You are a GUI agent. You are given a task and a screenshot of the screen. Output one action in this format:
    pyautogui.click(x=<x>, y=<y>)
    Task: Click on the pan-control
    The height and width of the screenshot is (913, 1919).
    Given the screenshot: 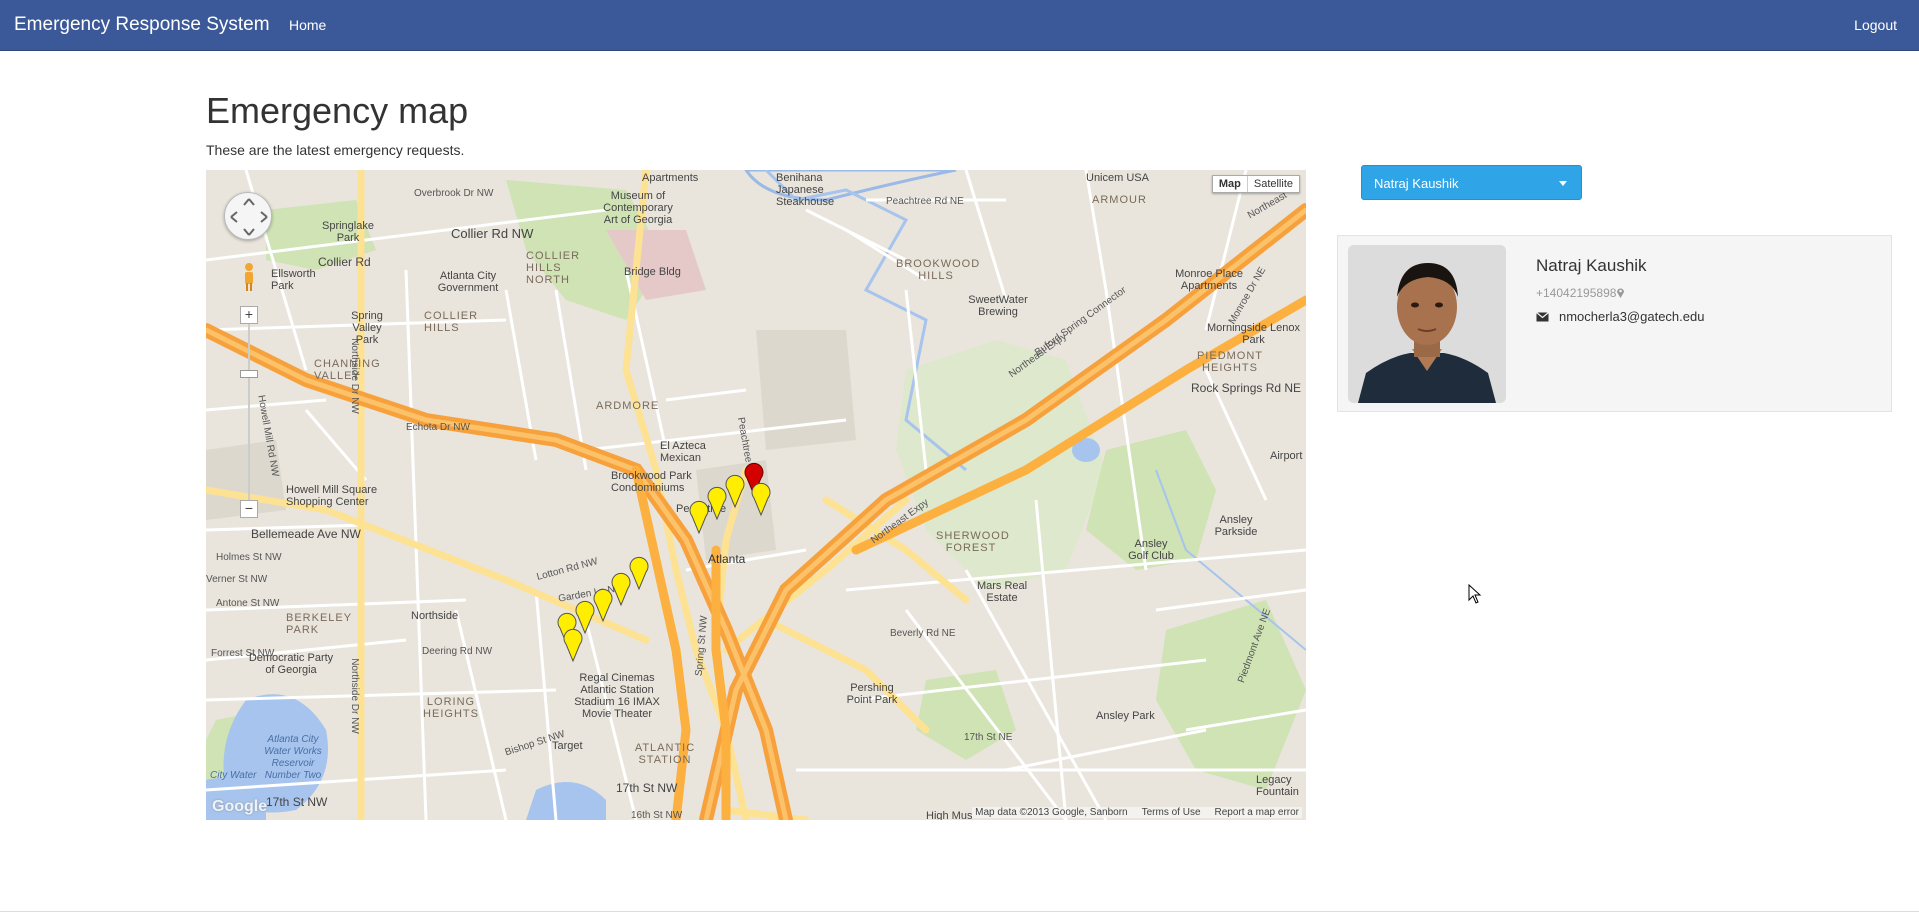 What is the action you would take?
    pyautogui.click(x=248, y=216)
    